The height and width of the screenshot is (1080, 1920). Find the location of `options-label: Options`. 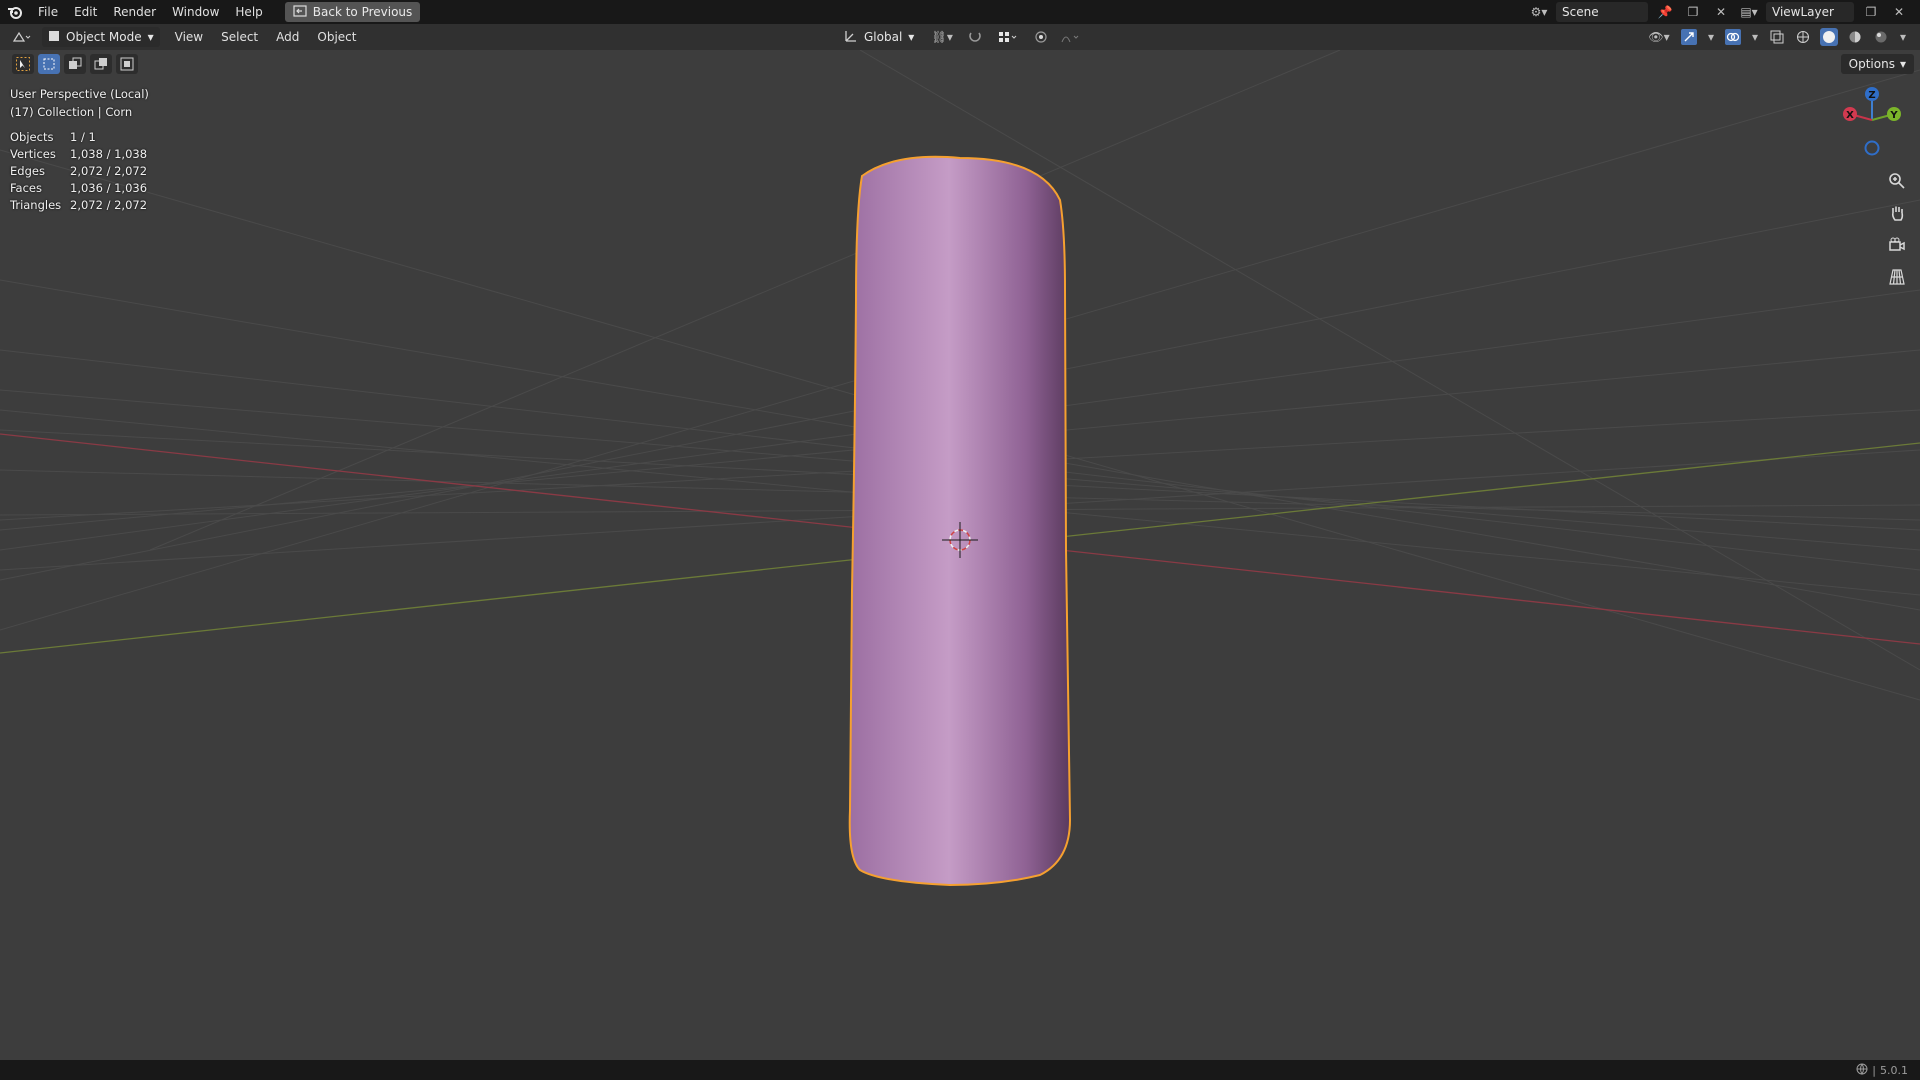

options-label: Options is located at coordinates (1871, 64).